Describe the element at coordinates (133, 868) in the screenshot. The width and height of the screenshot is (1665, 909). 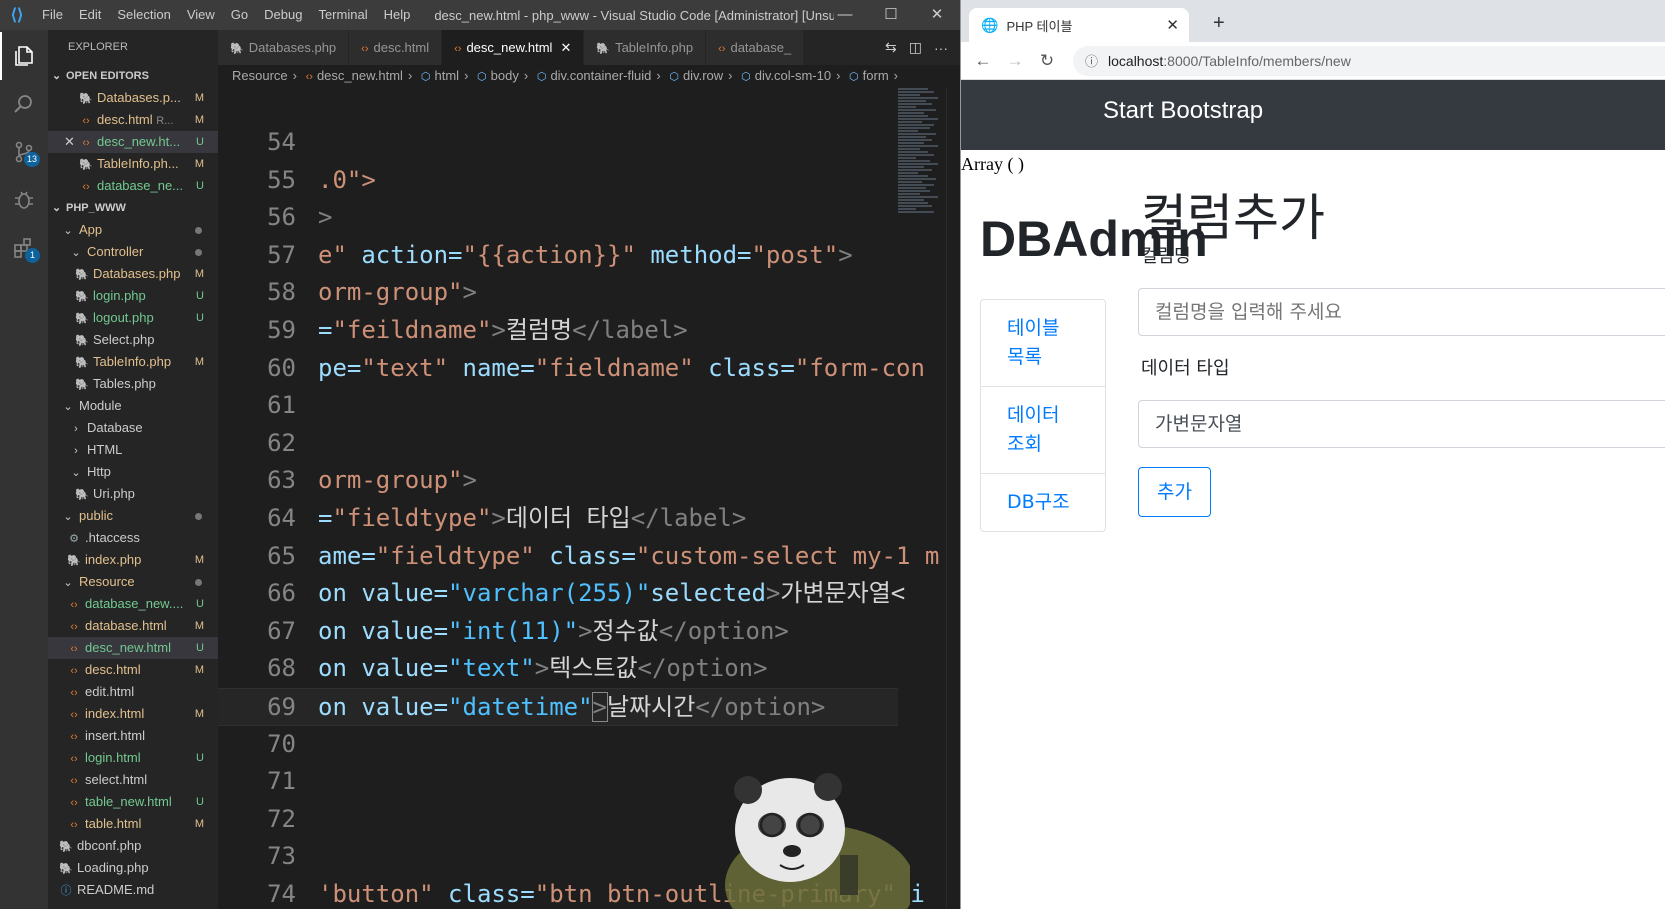
I see `file-item: 🐘 Loading.php` at that location.